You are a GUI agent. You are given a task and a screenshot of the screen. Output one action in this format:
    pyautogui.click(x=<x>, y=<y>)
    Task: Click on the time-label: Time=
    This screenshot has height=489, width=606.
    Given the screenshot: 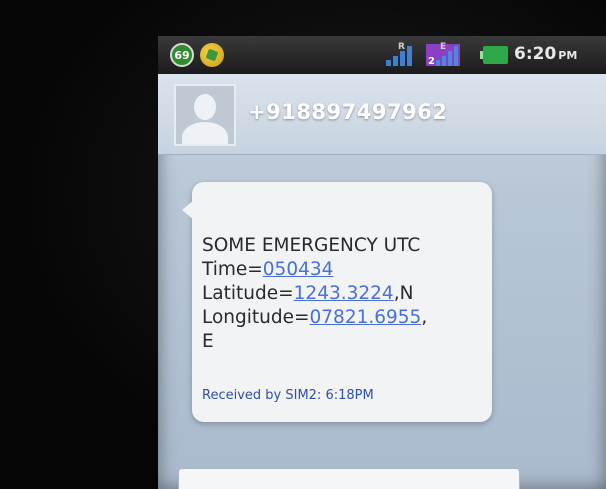 What is the action you would take?
    pyautogui.click(x=232, y=269)
    